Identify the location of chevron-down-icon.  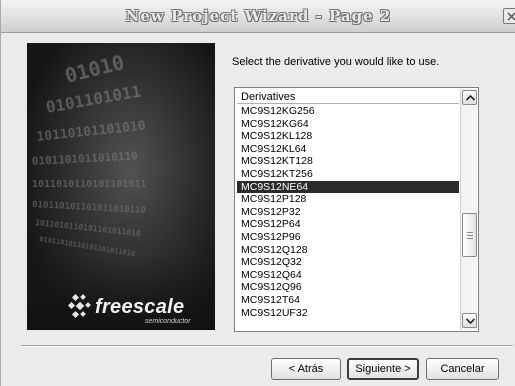
(470, 321).